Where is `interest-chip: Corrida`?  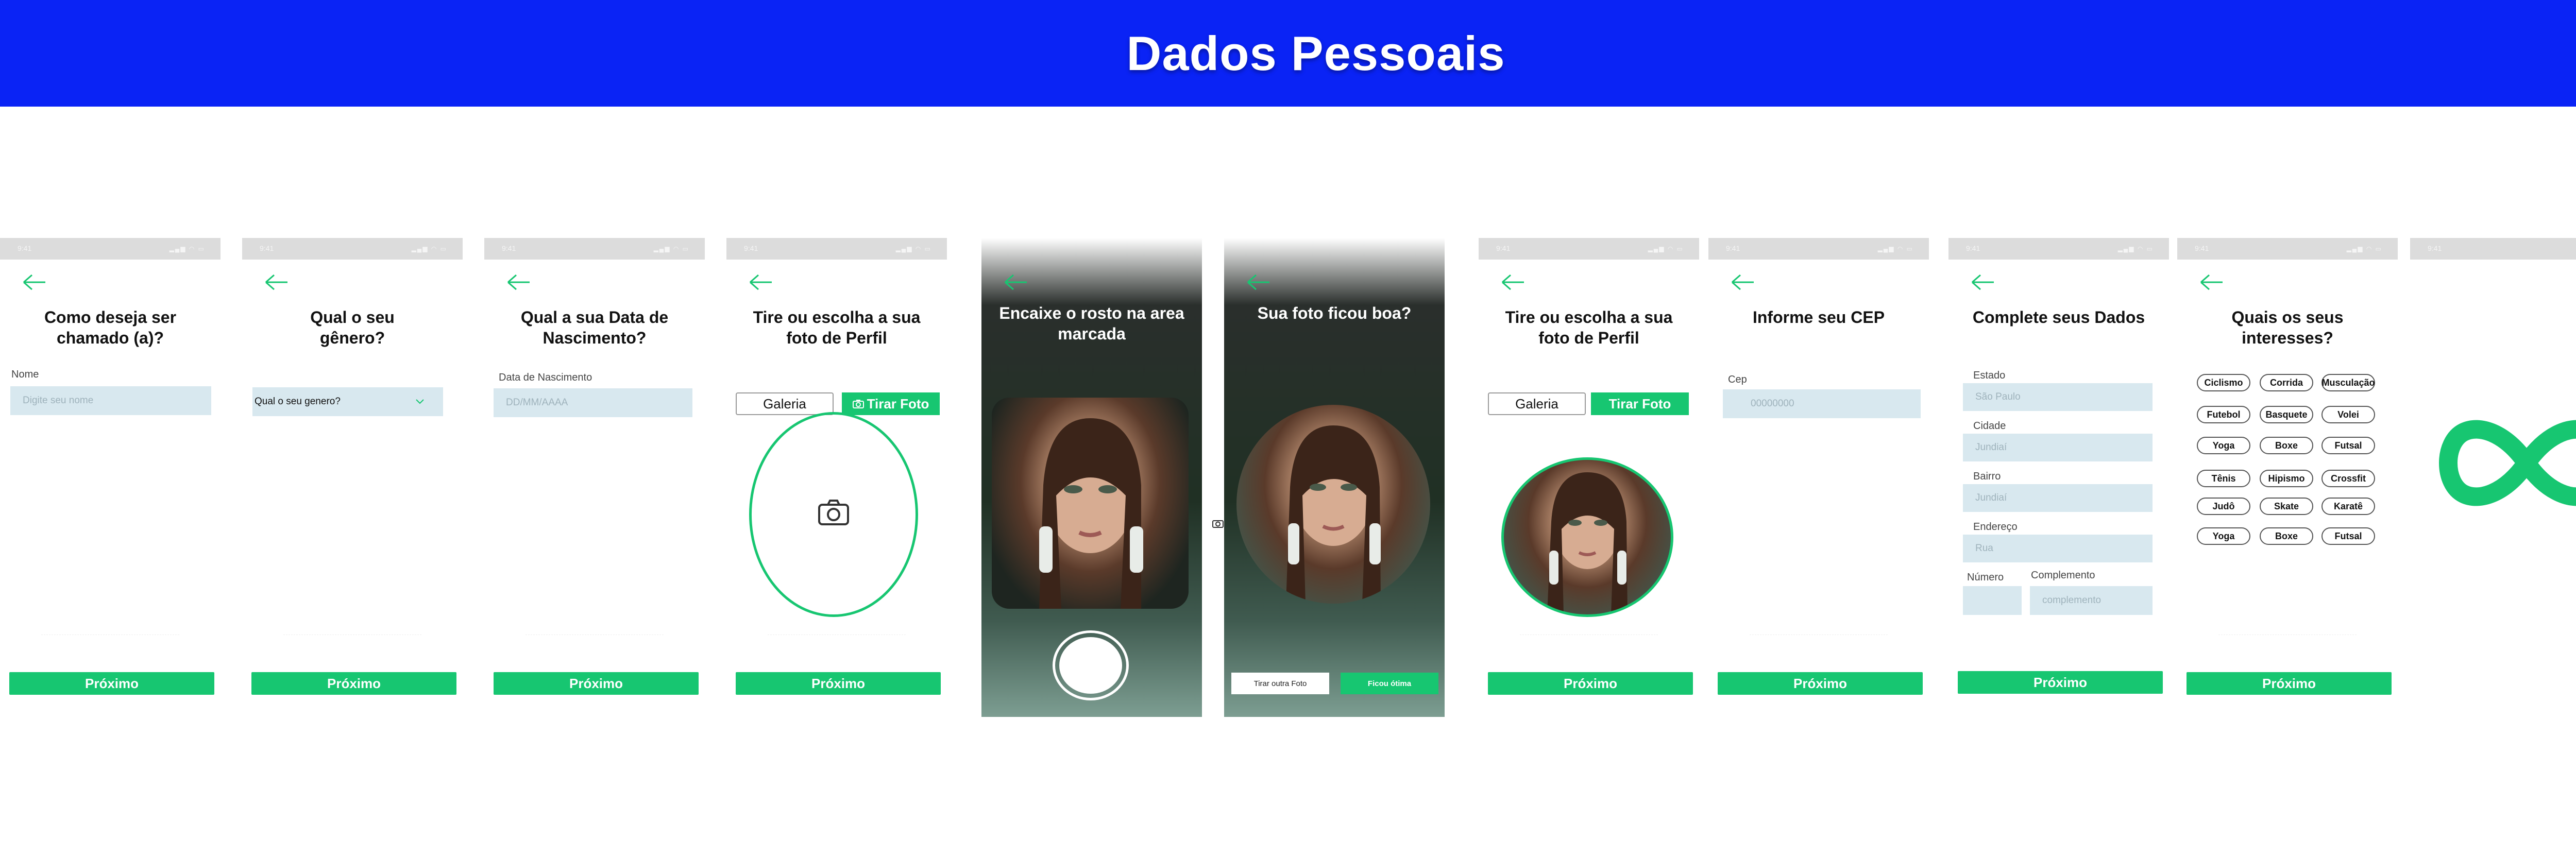 interest-chip: Corrida is located at coordinates (2286, 382).